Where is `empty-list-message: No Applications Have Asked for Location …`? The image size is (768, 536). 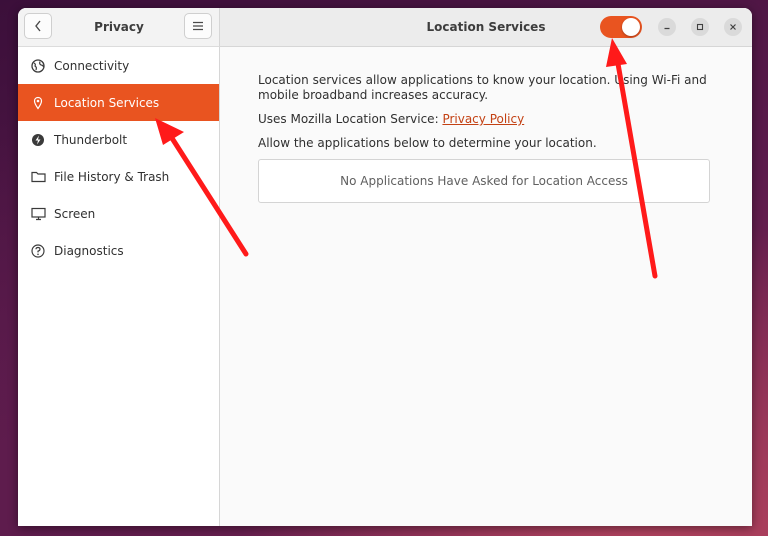 empty-list-message: No Applications Have Asked for Location … is located at coordinates (484, 181).